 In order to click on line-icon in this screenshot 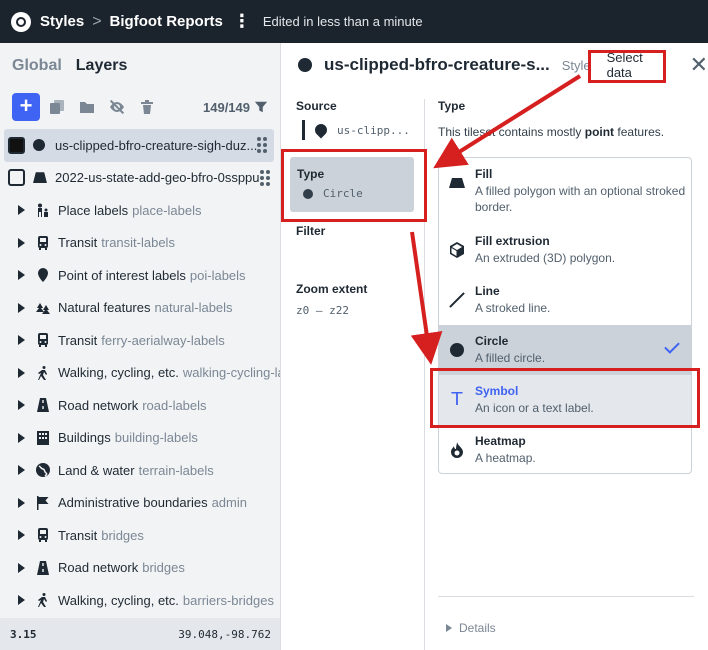, I will do `click(457, 300)`.